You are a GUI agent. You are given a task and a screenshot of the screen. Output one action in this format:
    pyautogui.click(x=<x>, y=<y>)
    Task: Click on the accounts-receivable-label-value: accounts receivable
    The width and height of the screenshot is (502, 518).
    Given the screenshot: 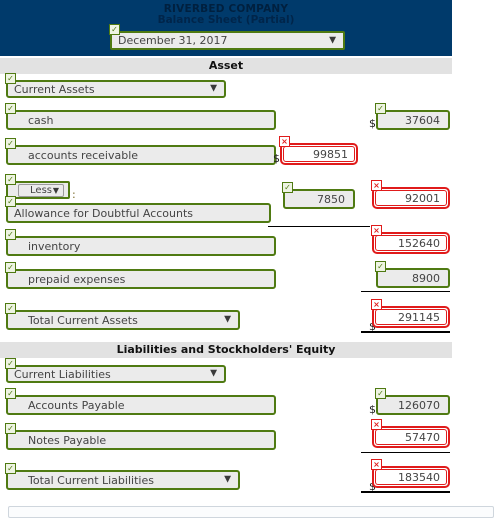 What is the action you would take?
    pyautogui.click(x=83, y=155)
    